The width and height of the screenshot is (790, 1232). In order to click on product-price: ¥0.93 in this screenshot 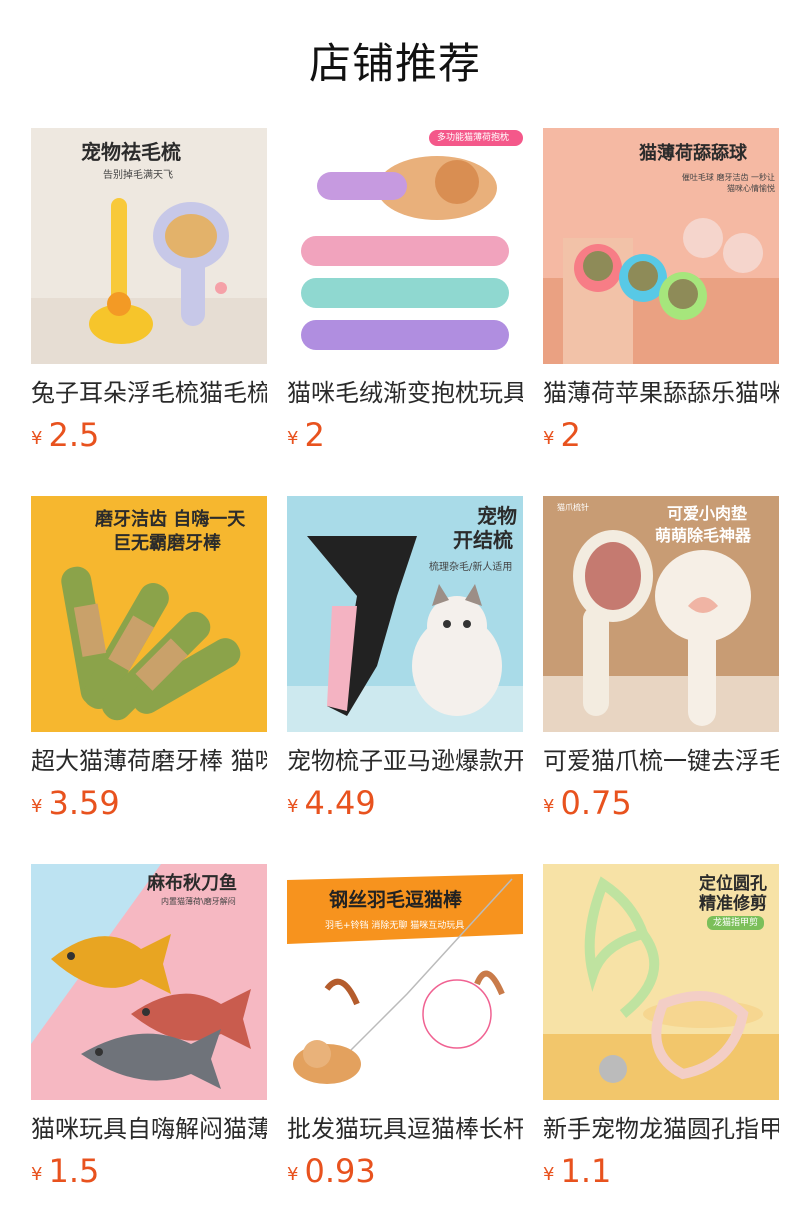, I will do `click(405, 1173)`.